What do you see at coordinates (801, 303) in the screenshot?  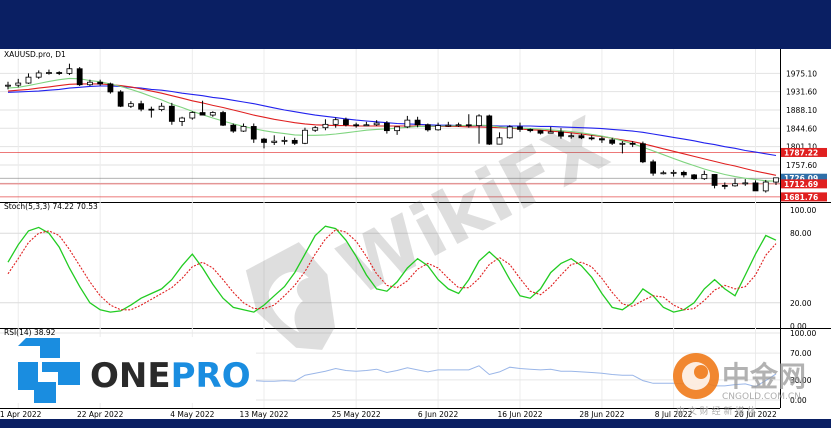 I see `stoch-axis-tick: 20.00` at bounding box center [801, 303].